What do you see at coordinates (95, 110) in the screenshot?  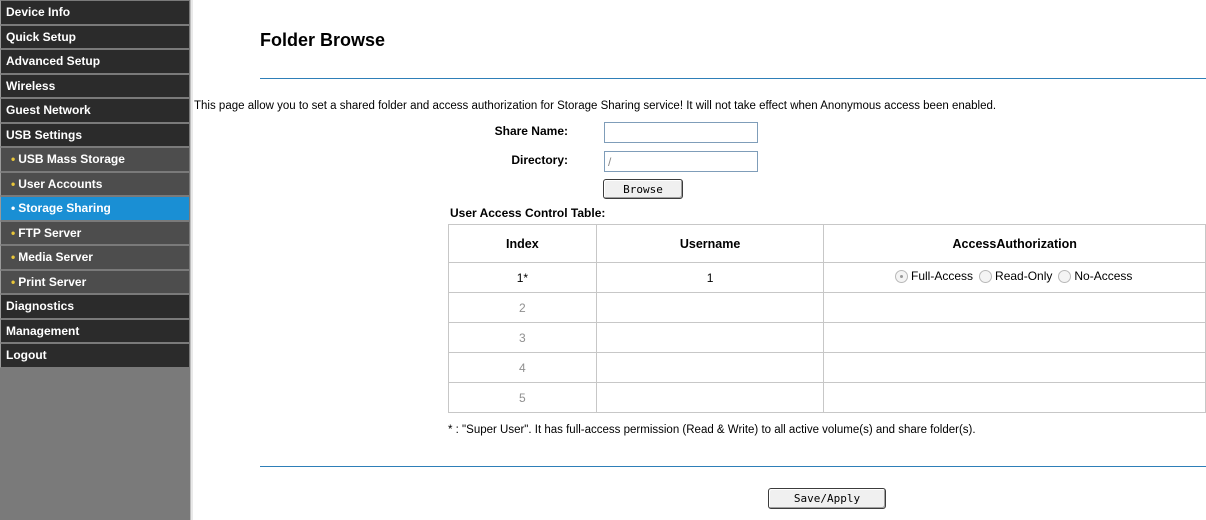 I see `sidebar-item-guest-network: Guest Network` at bounding box center [95, 110].